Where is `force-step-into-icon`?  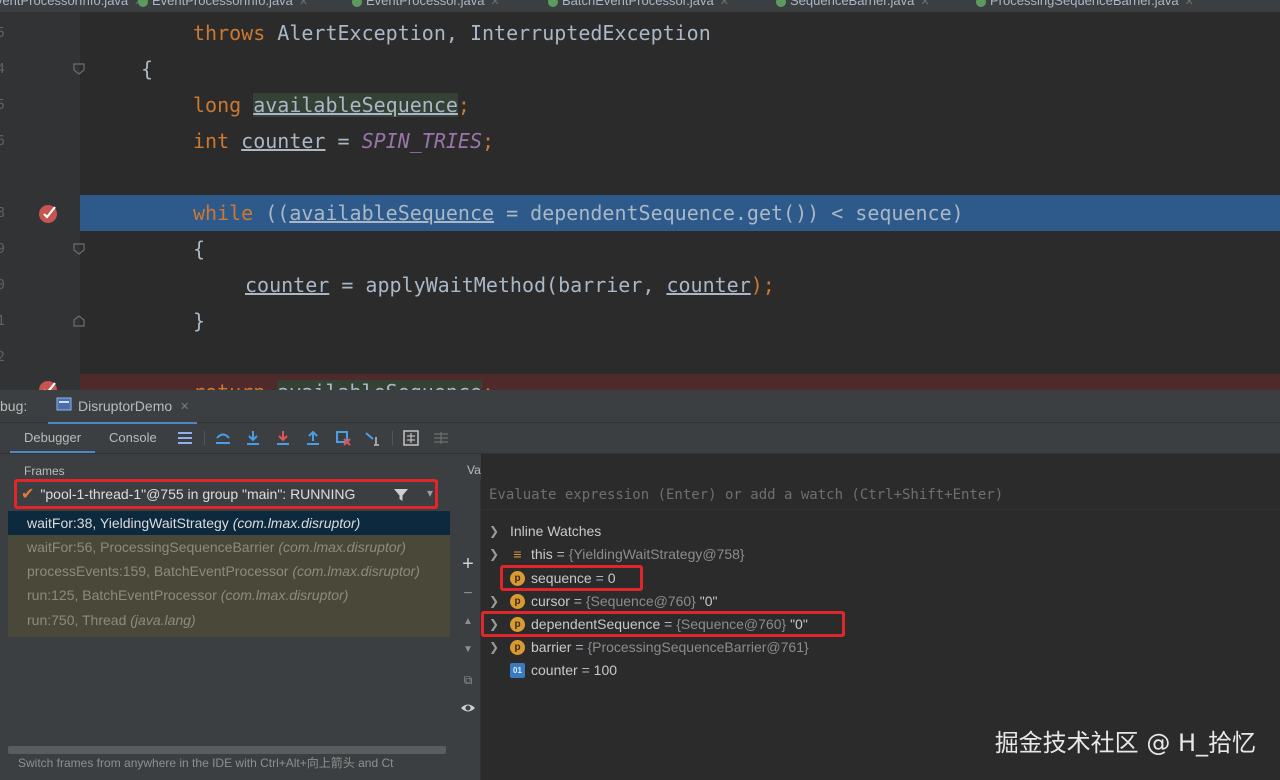 force-step-into-icon is located at coordinates (283, 438).